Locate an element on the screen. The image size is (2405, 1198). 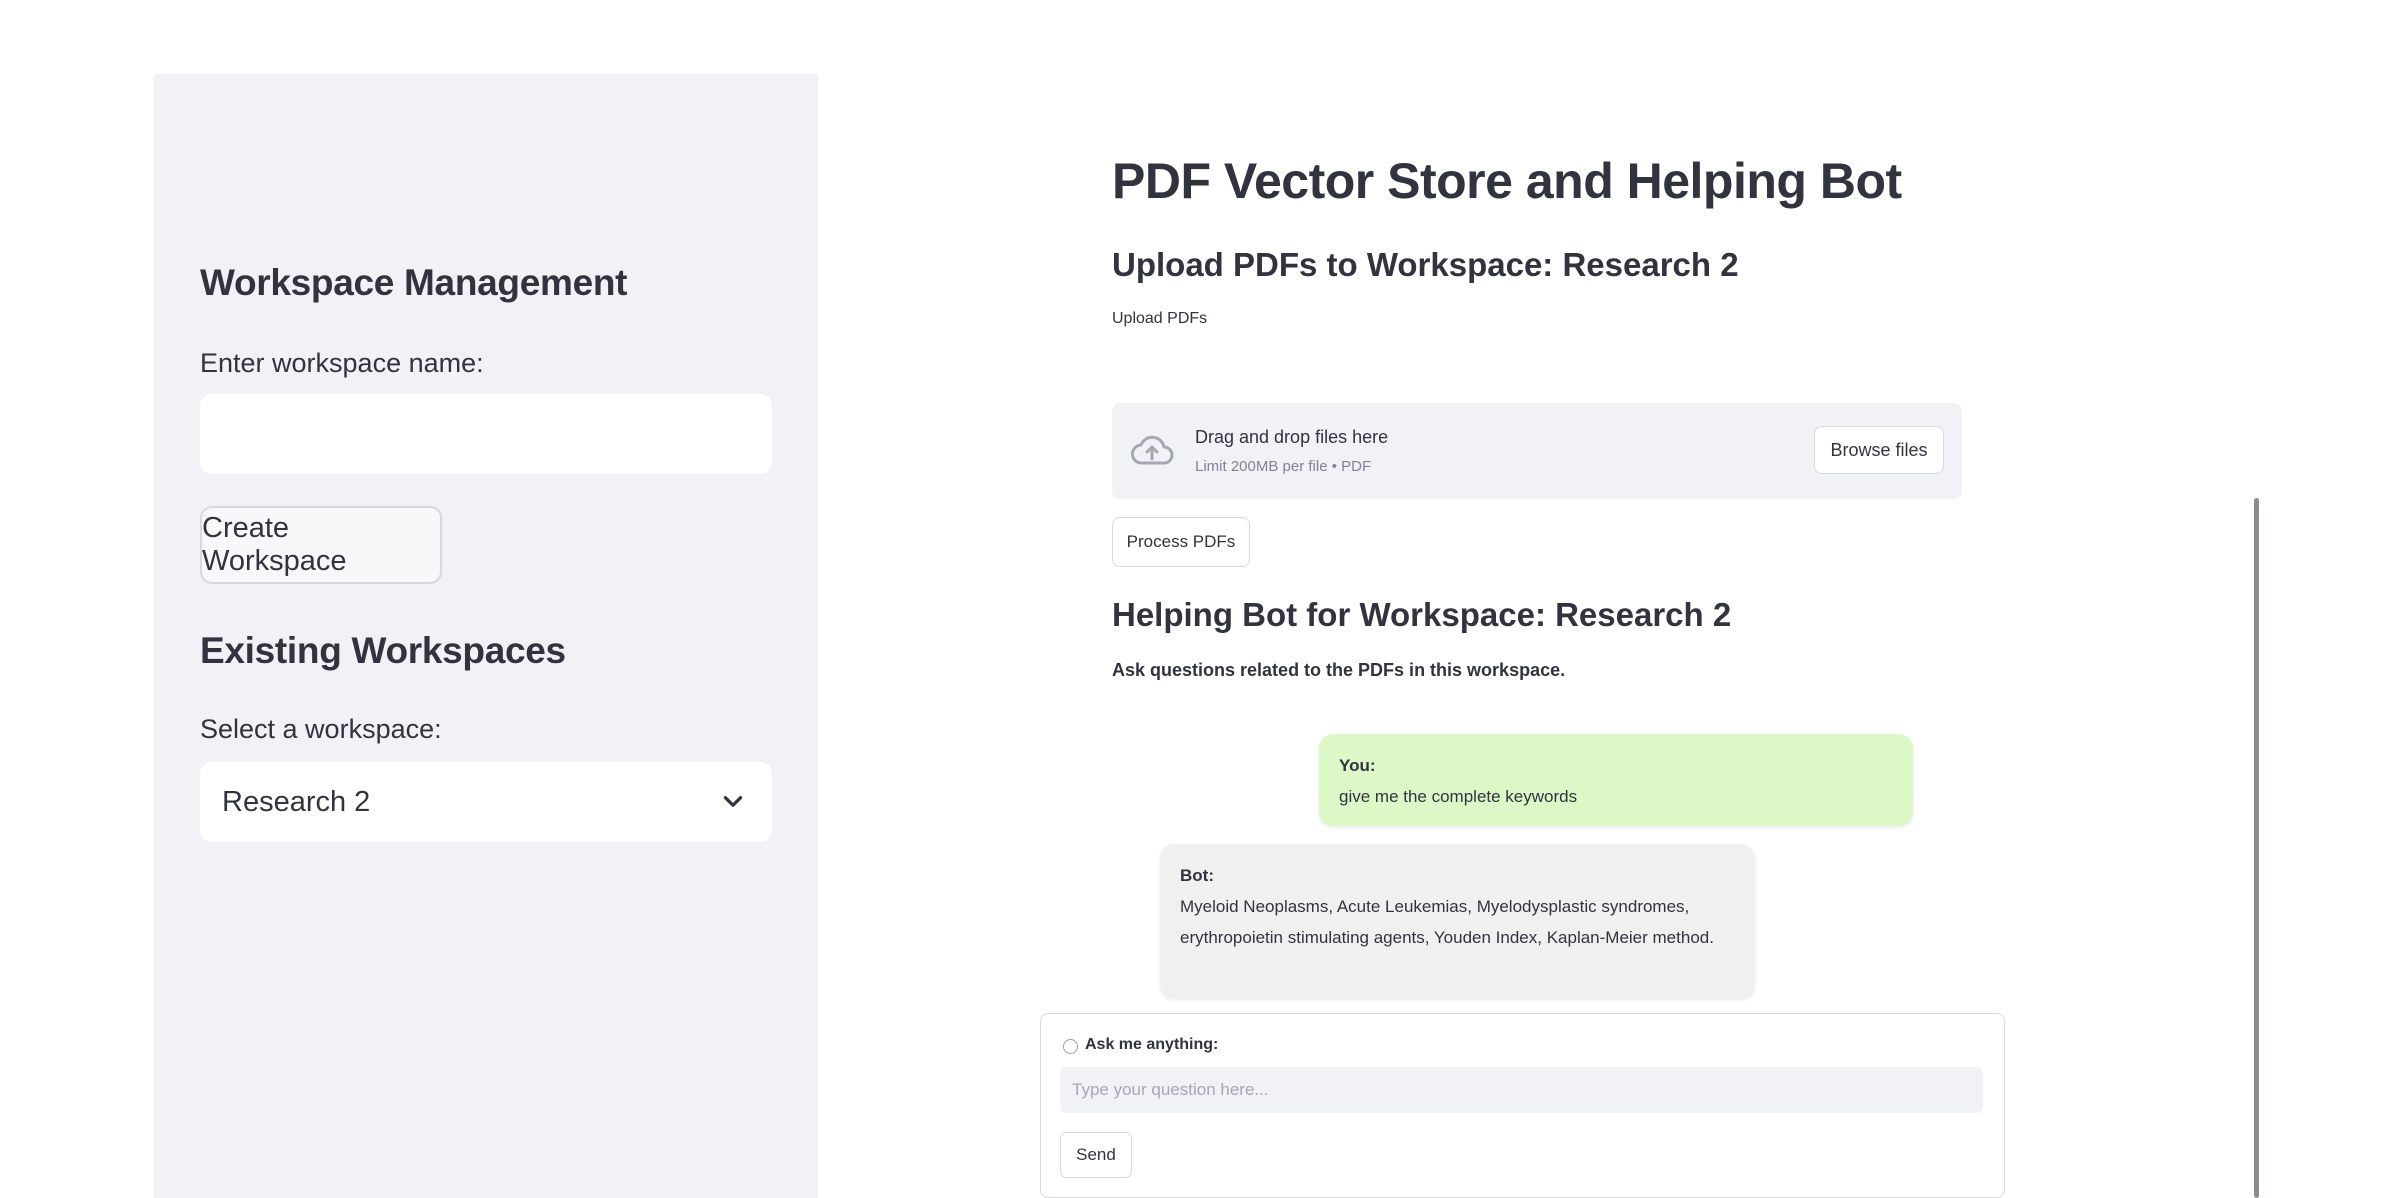
upload-pdfs-label: Upload PDFs is located at coordinates (1160, 318).